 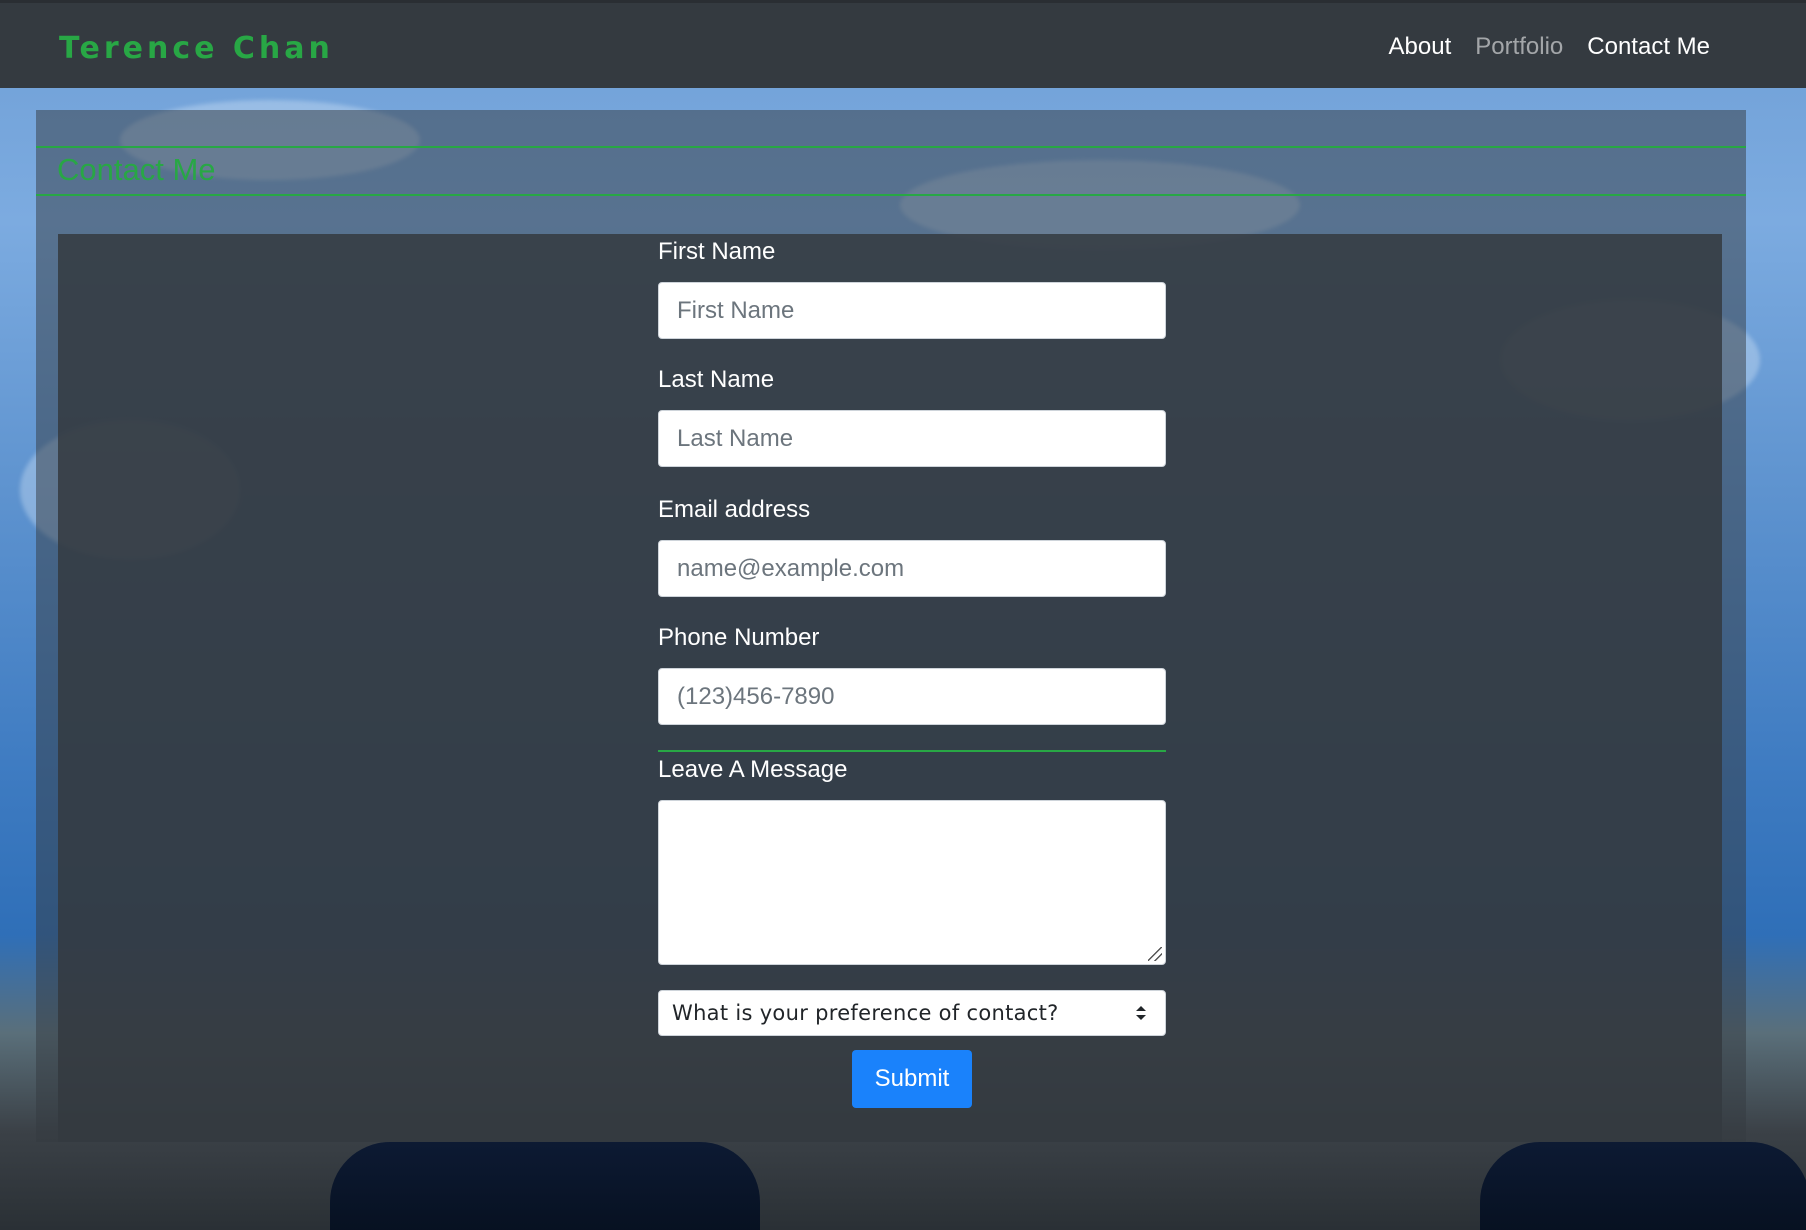 I want to click on page-title: Contact Me, so click(x=136, y=169).